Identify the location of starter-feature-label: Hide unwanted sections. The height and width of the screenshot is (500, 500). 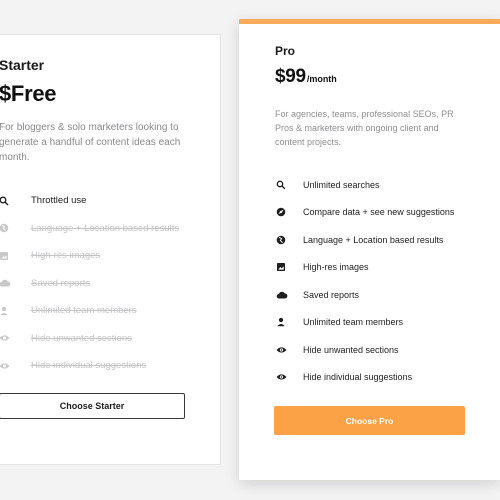
(81, 338).